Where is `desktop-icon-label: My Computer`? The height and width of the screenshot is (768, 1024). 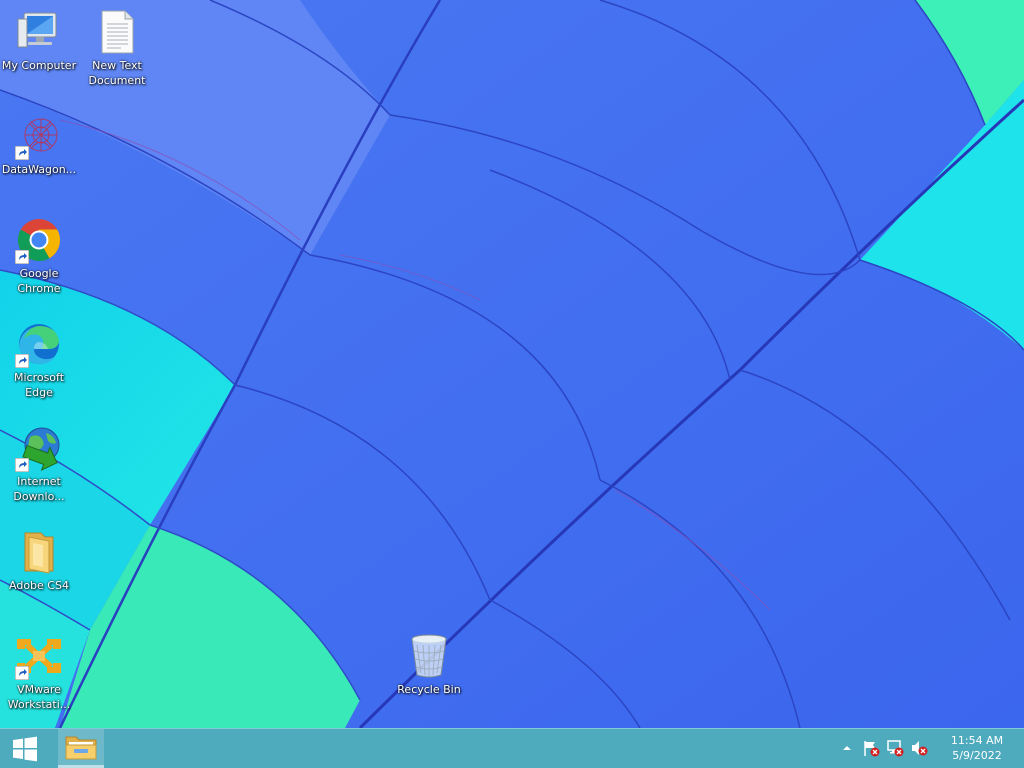
desktop-icon-label: My Computer is located at coordinates (39, 65).